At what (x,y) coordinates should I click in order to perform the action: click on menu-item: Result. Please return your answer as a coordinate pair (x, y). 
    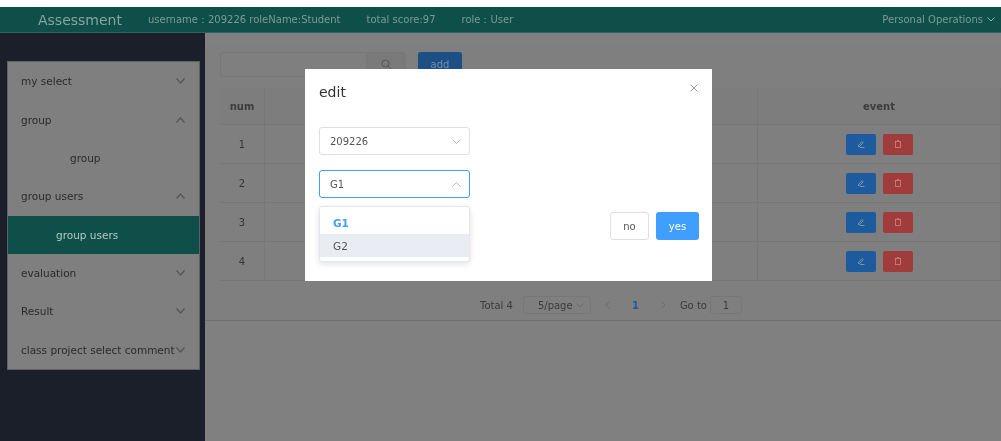
    Looking at the image, I should click on (103, 311).